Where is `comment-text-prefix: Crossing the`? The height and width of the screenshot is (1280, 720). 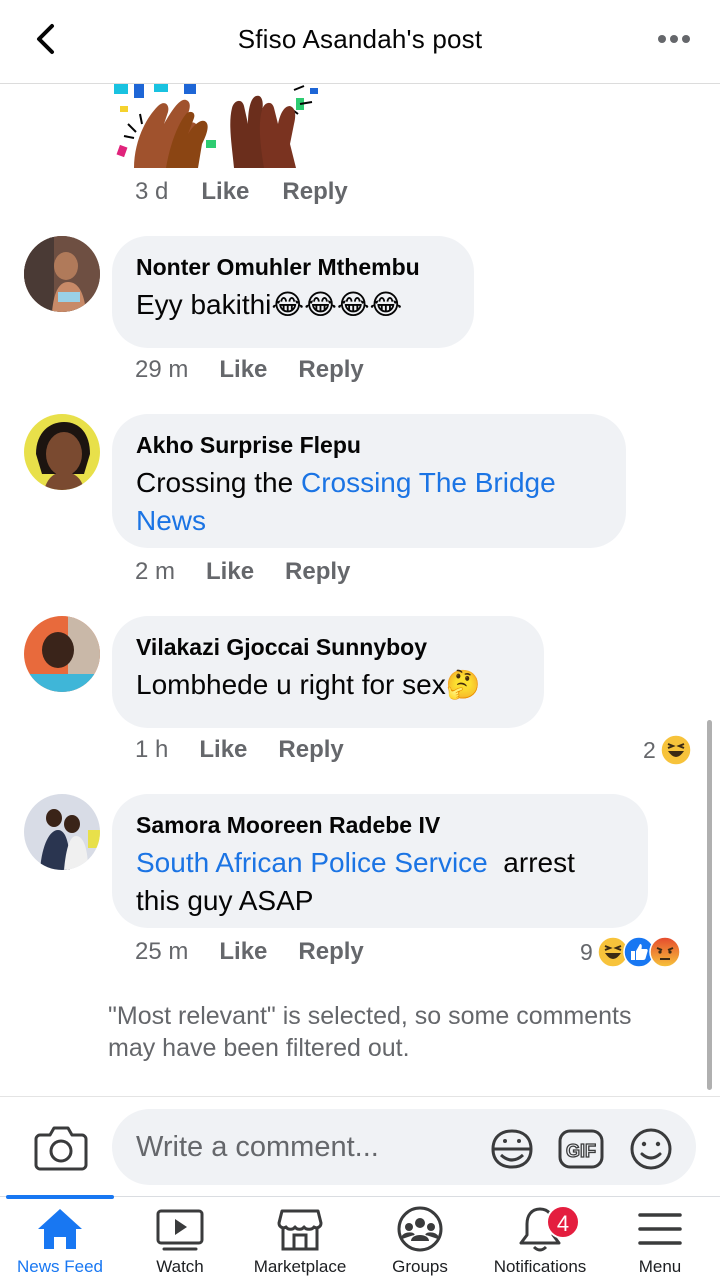
comment-text-prefix: Crossing the is located at coordinates (218, 482).